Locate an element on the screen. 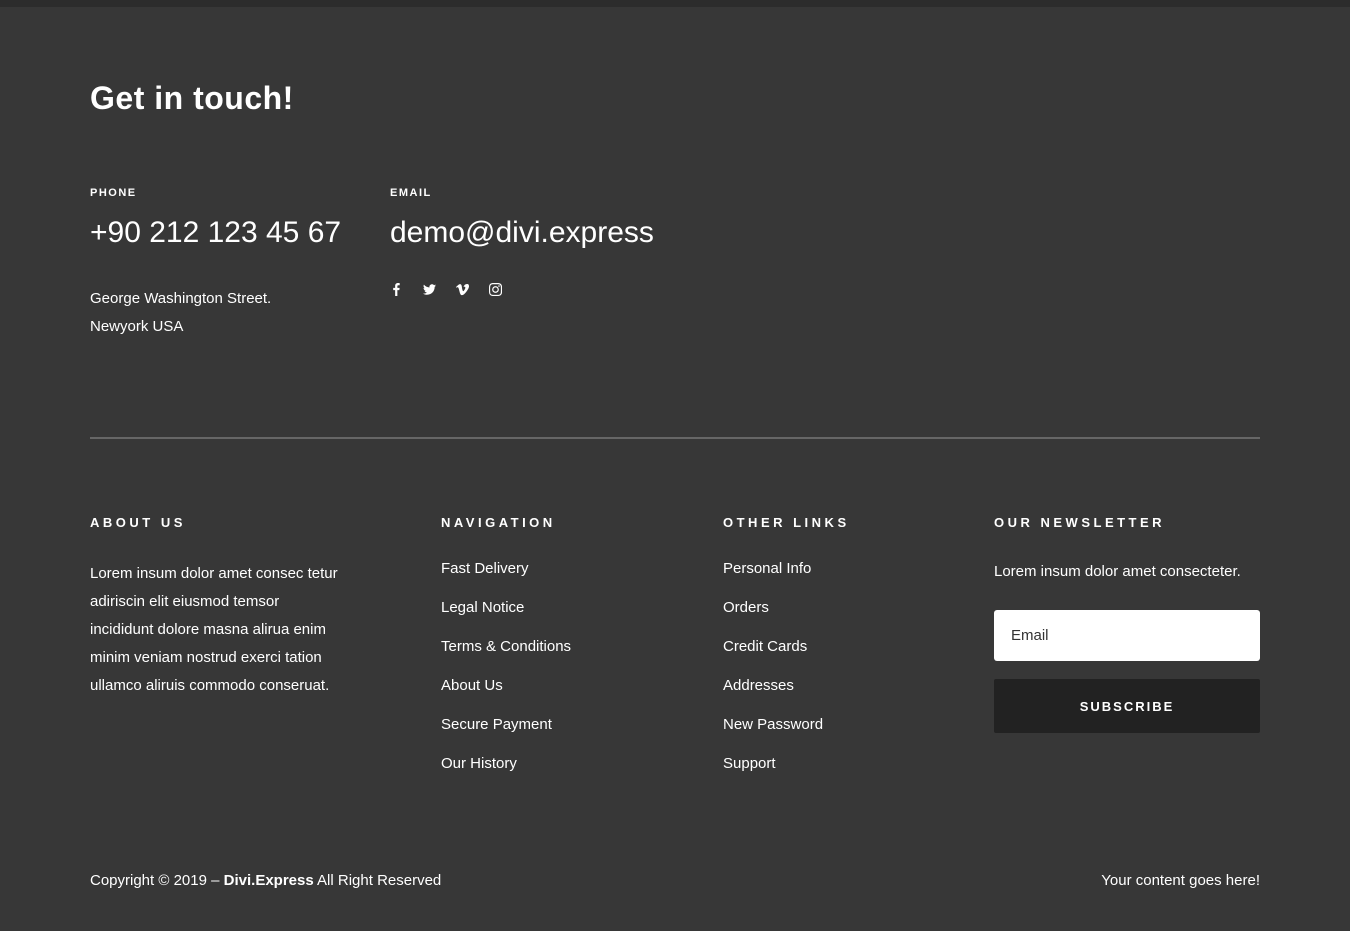  list-item: Legal Notice is located at coordinates (567, 608).